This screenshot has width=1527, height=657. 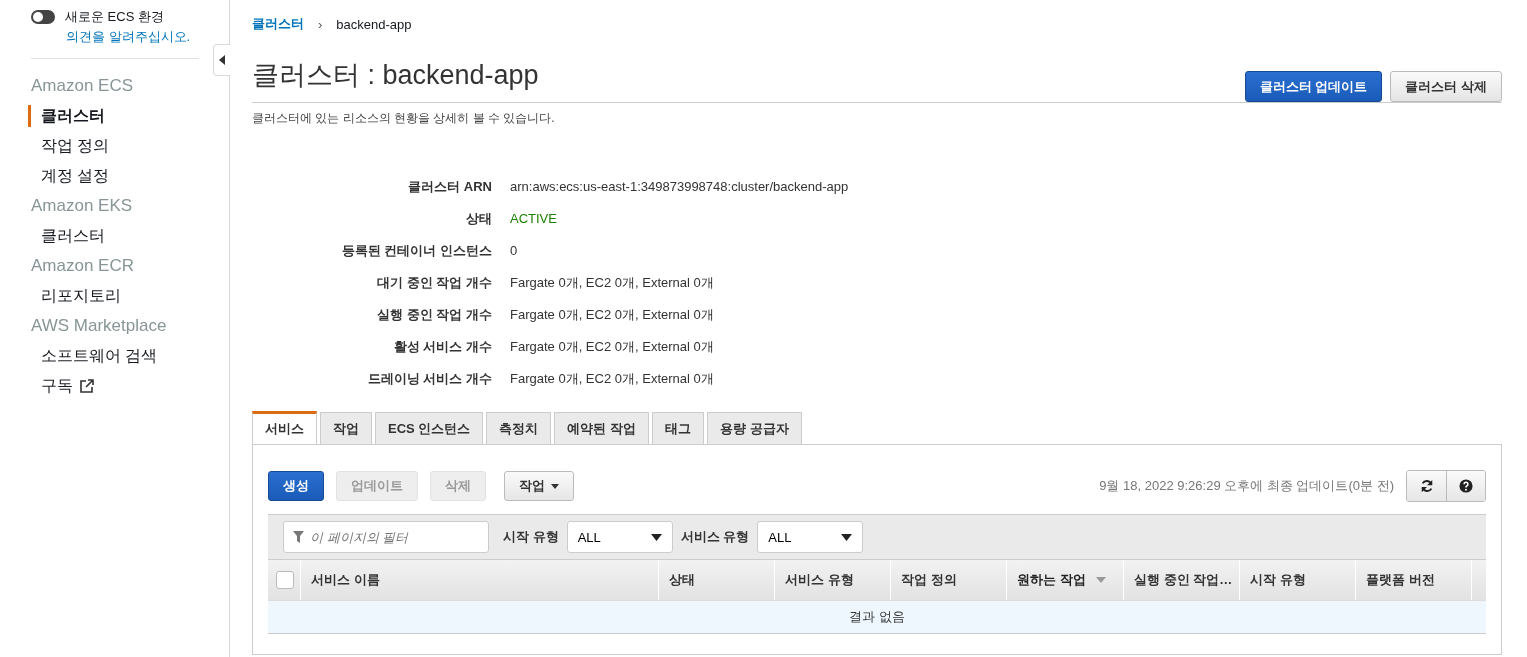 What do you see at coordinates (69, 176) in the screenshot?
I see `sidebar-item: 계정 설정` at bounding box center [69, 176].